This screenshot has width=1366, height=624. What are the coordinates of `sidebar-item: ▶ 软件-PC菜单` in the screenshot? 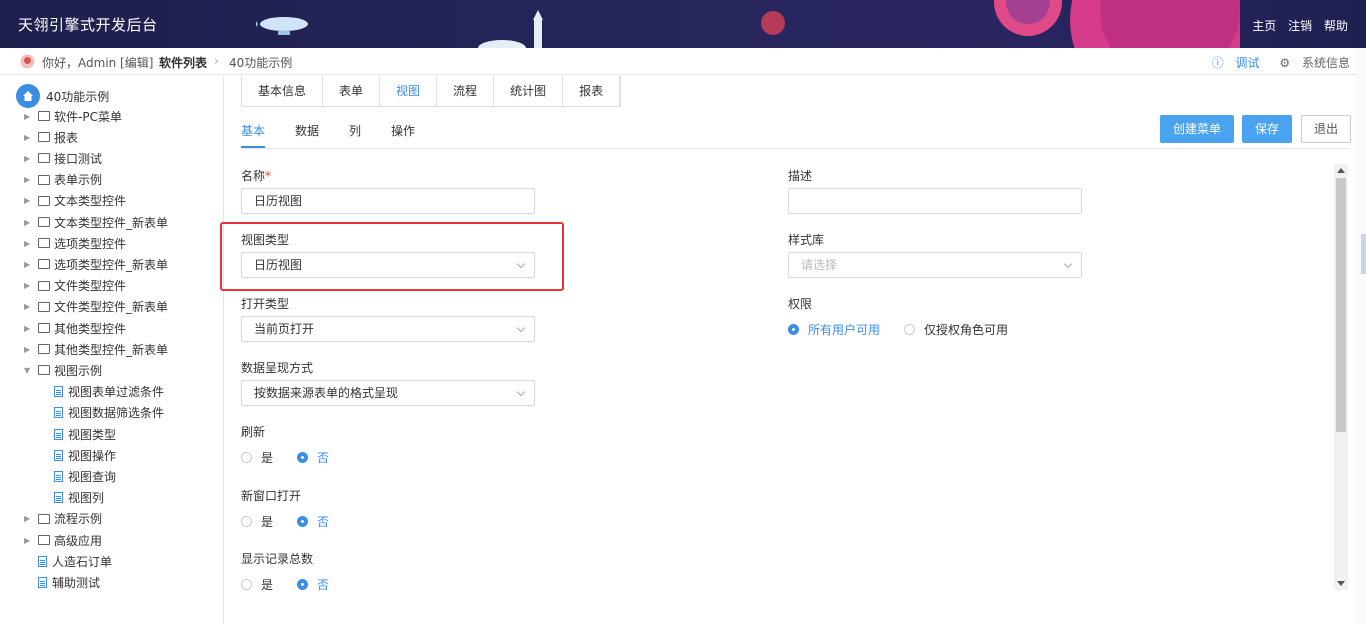 It's located at (73, 116).